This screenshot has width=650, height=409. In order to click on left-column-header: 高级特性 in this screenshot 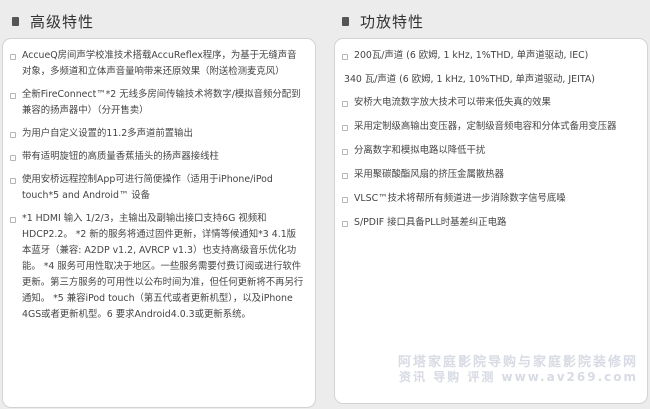, I will do `click(53, 21)`.